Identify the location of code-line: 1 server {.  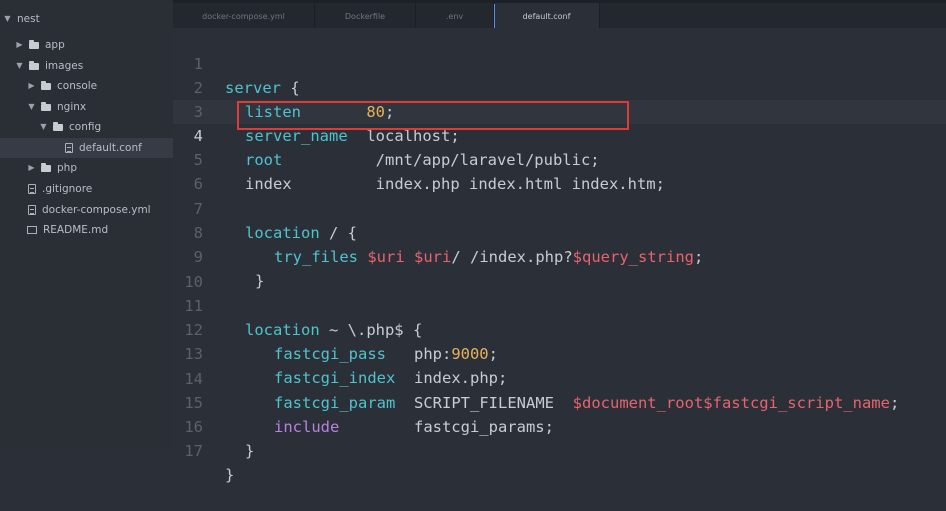
(559, 62).